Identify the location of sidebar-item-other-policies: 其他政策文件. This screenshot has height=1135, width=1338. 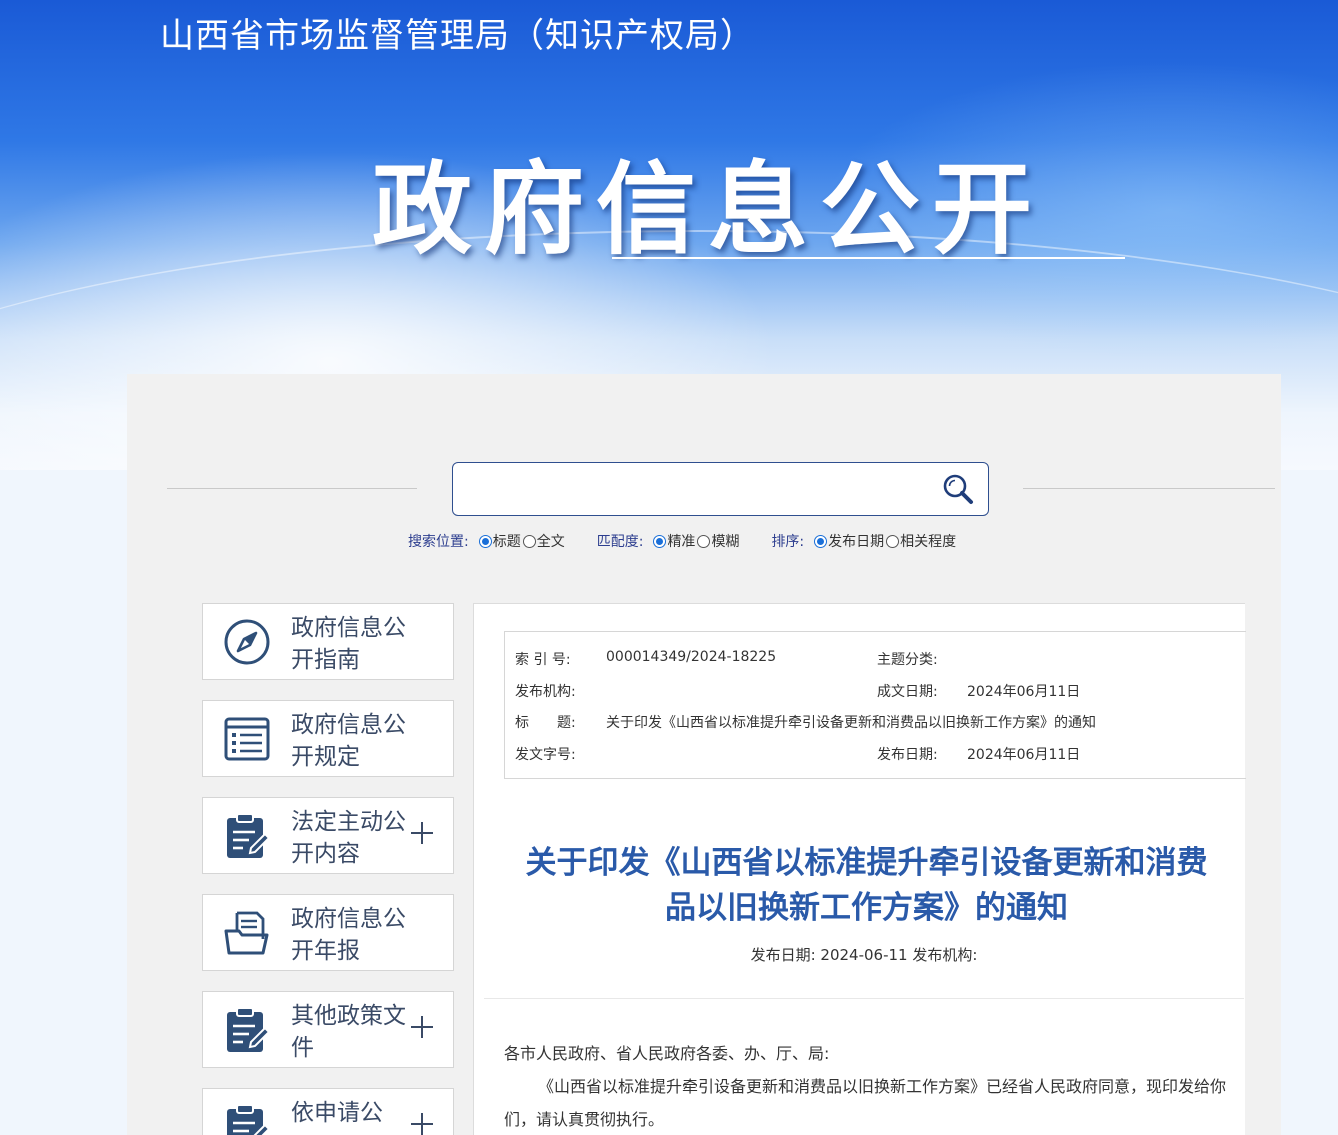
(328, 1029).